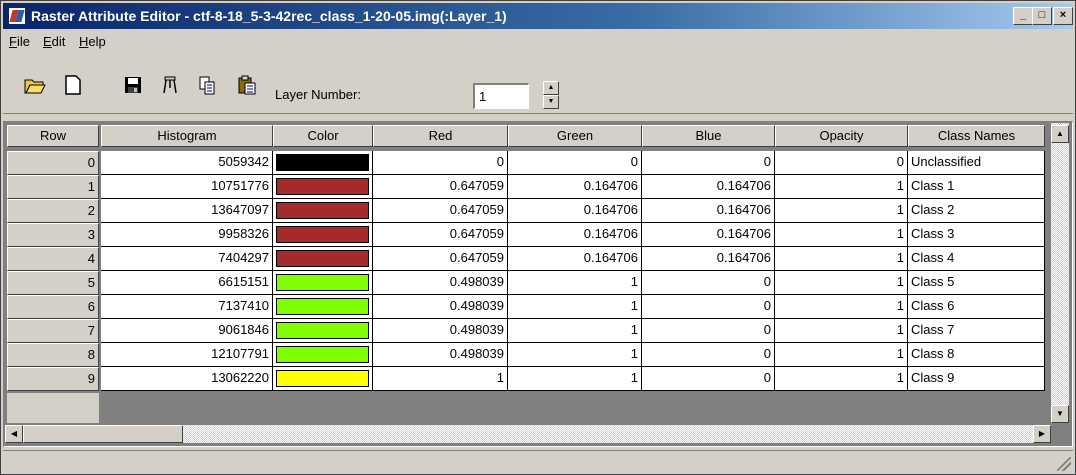  Describe the element at coordinates (1060, 414) in the screenshot. I see `scroll-down-button: ▼` at that location.